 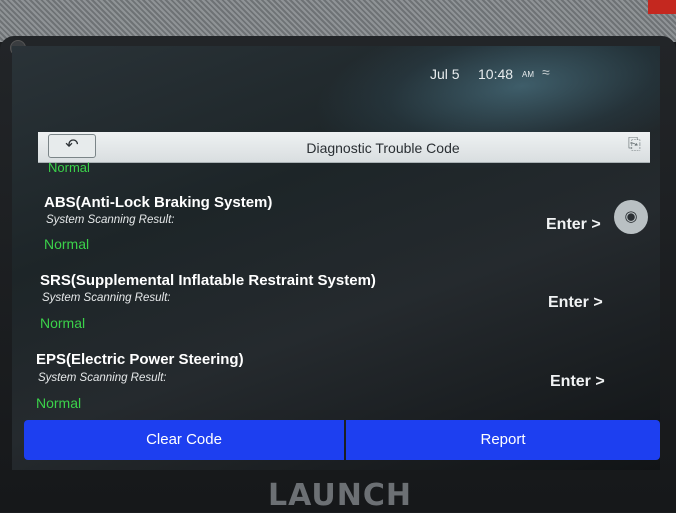 What do you see at coordinates (69, 167) in the screenshot?
I see `previous-status: Normal` at bounding box center [69, 167].